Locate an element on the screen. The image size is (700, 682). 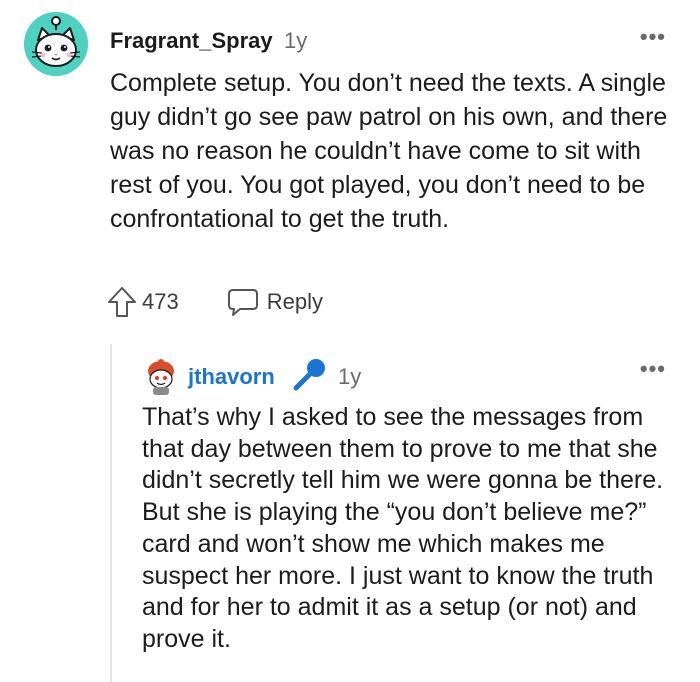
upvote-arrow-icon is located at coordinates (122, 302).